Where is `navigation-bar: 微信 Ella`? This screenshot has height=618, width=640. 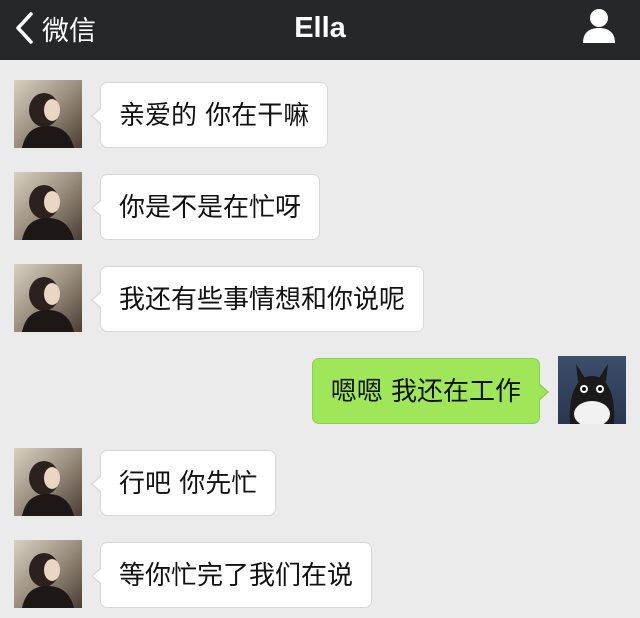 navigation-bar: 微信 Ella is located at coordinates (320, 30).